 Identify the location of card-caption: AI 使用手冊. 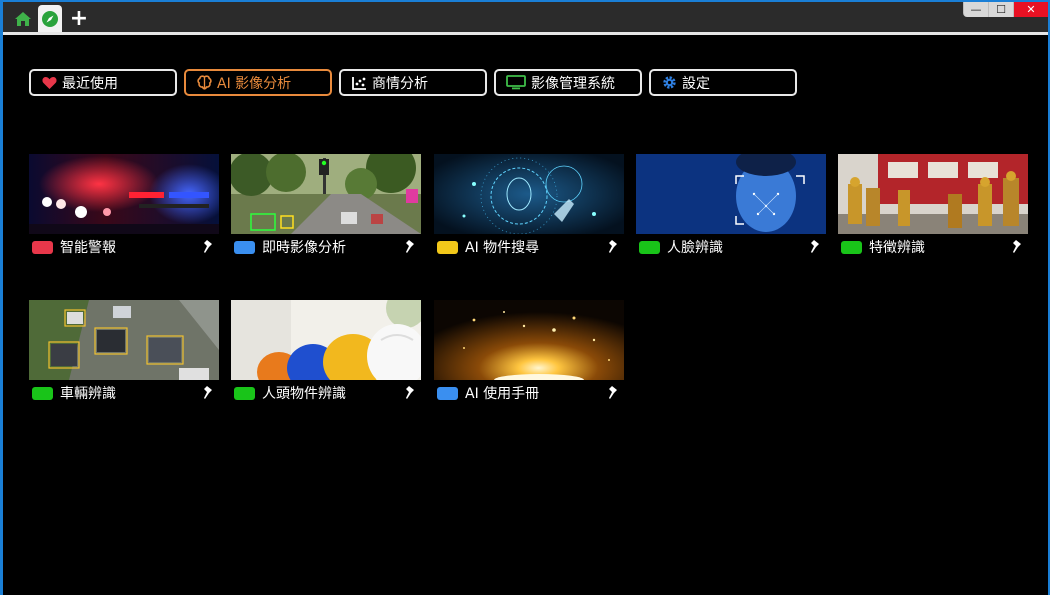
(529, 393).